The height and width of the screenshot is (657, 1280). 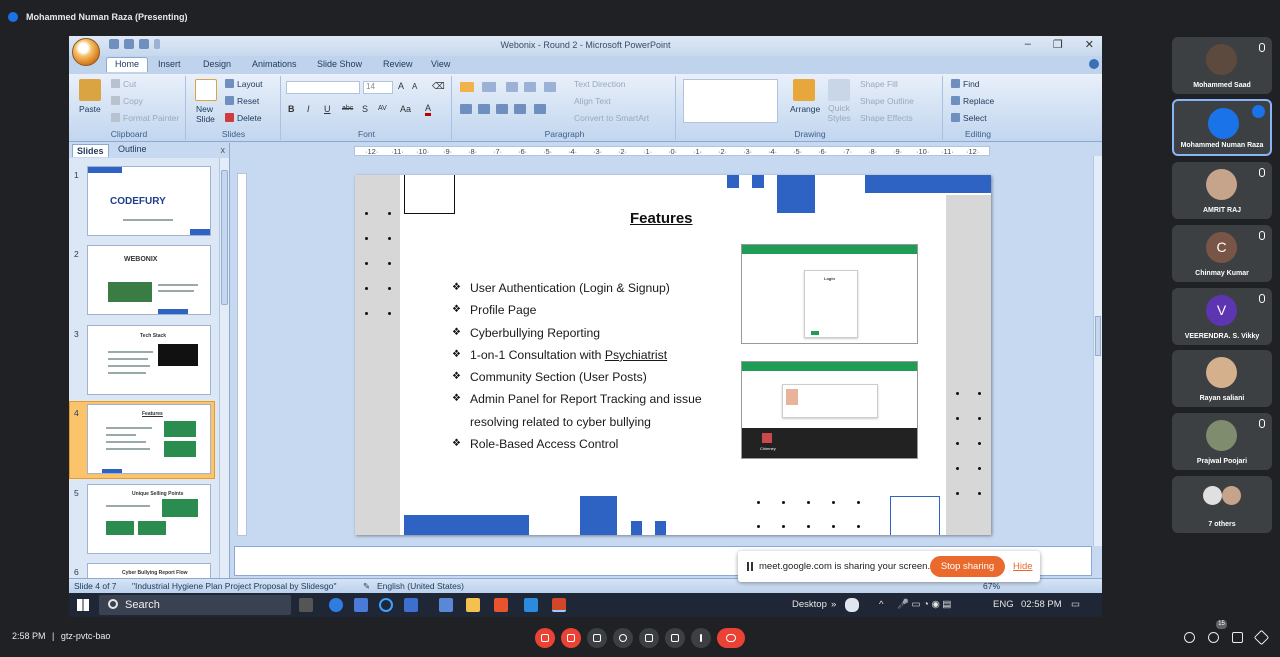 I want to click on align-right-icon, so click(x=502, y=109).